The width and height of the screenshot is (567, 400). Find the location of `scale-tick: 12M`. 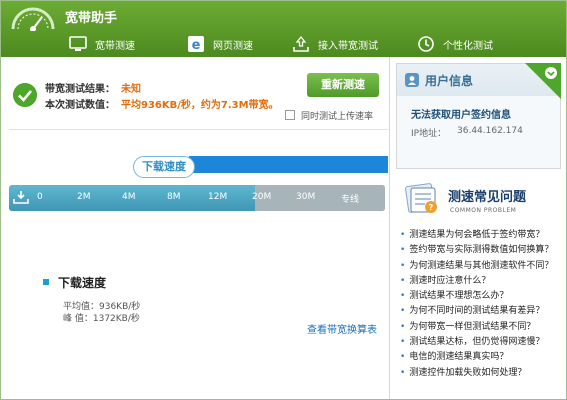

scale-tick: 12M is located at coordinates (218, 197).